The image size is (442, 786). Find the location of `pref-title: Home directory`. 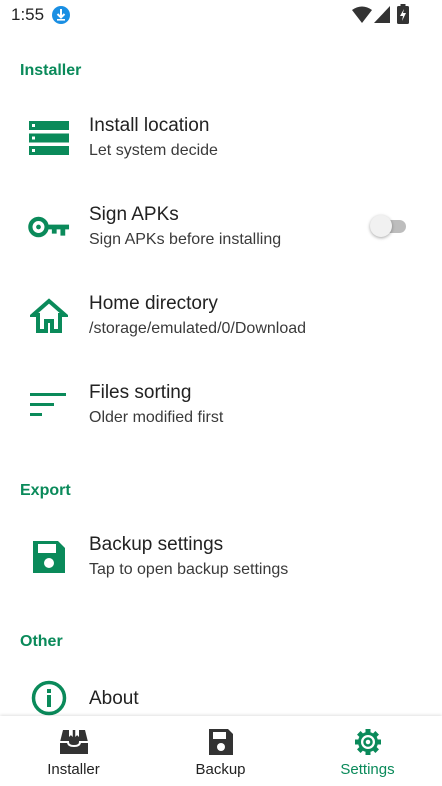

pref-title: Home directory is located at coordinates (153, 303).